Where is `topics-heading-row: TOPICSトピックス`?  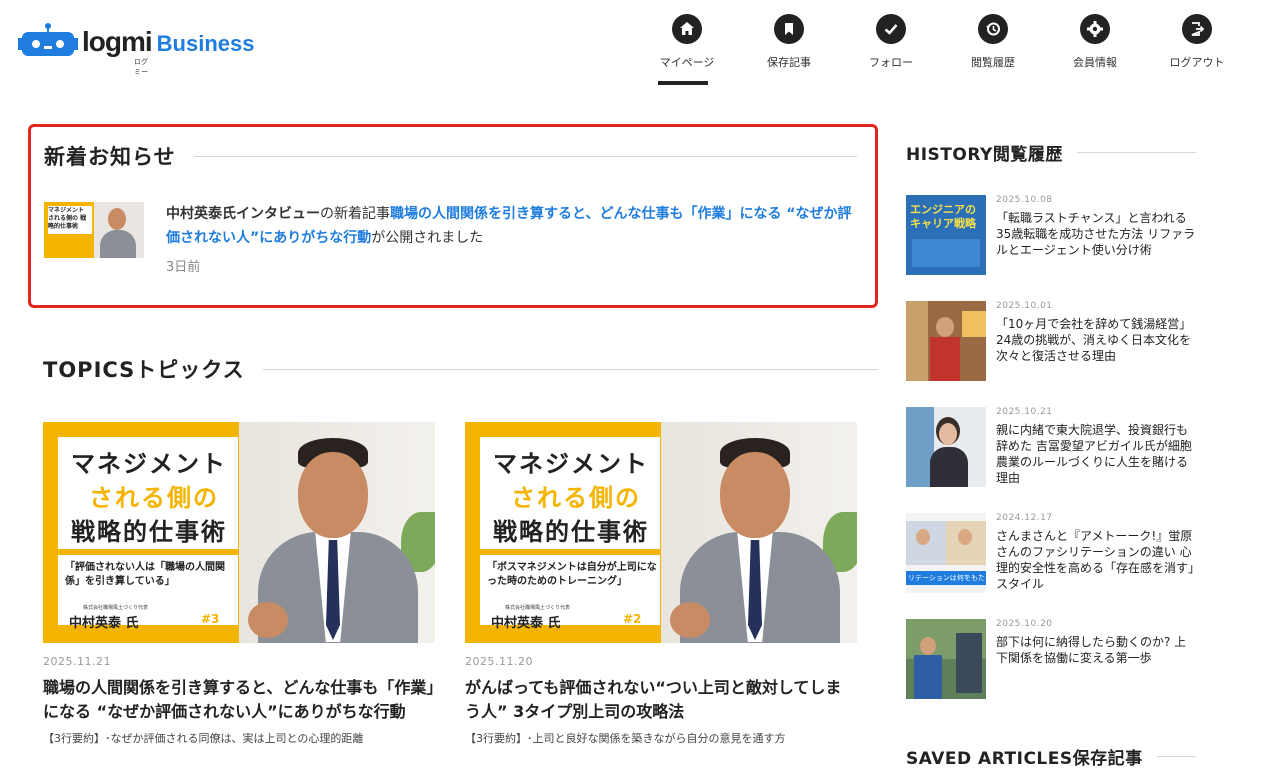
topics-heading-row: TOPICSトピックス is located at coordinates (460, 369).